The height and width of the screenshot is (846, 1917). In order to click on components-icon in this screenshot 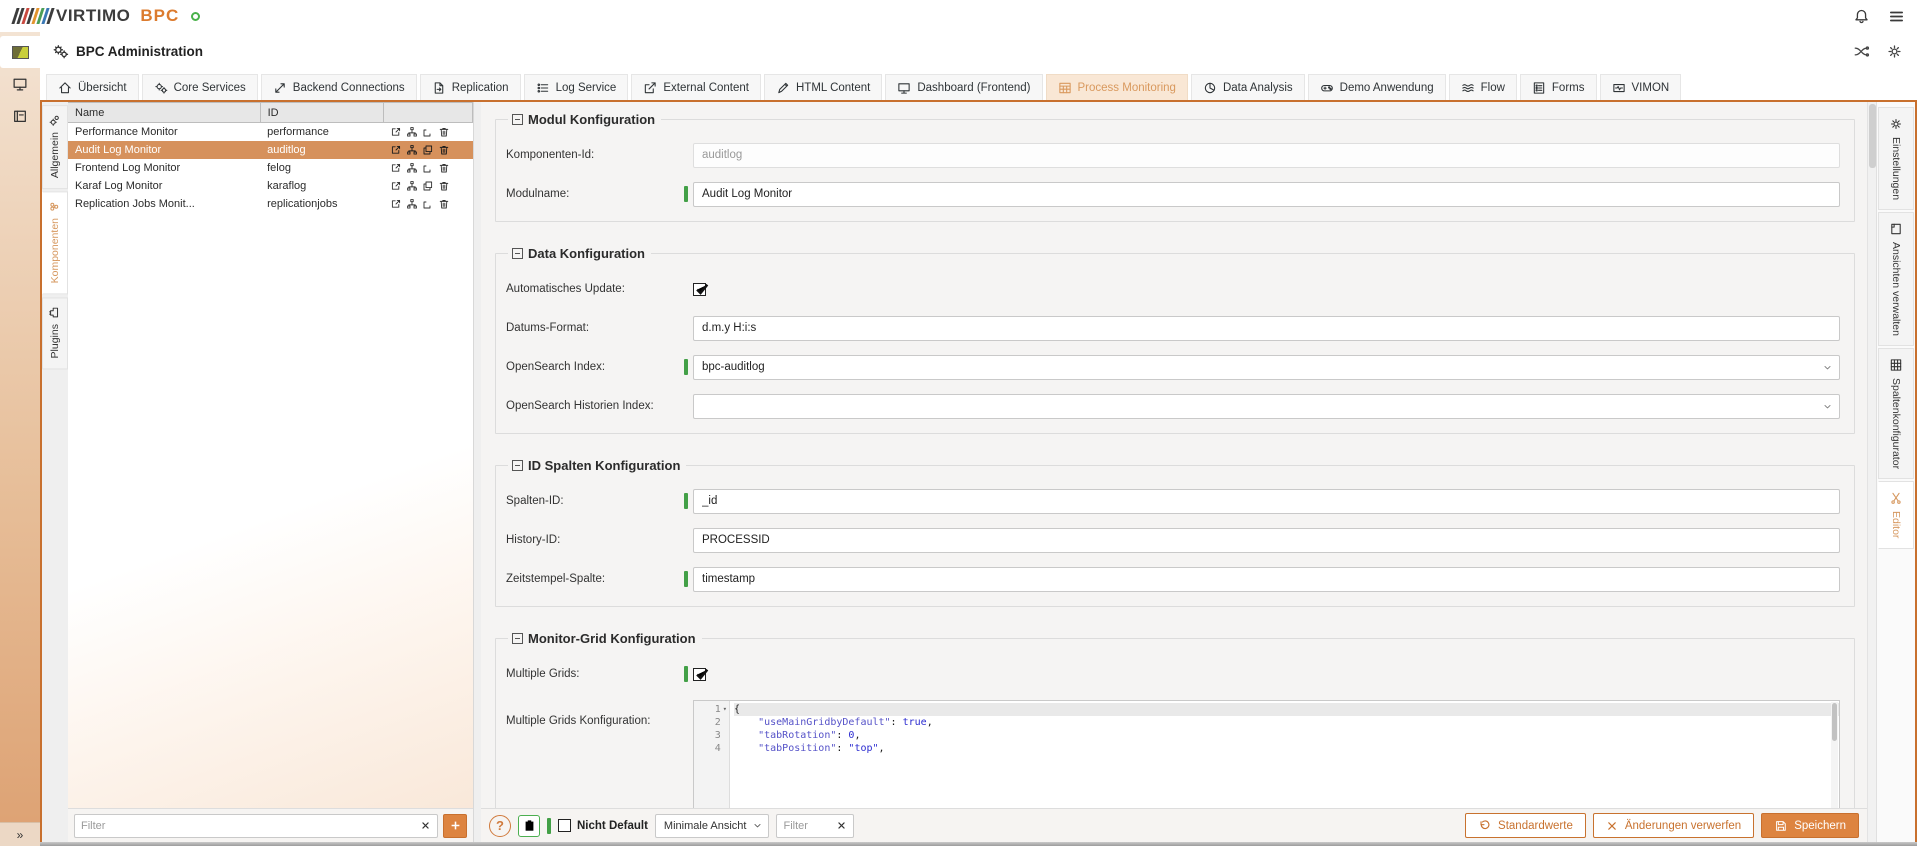, I will do `click(55, 206)`.